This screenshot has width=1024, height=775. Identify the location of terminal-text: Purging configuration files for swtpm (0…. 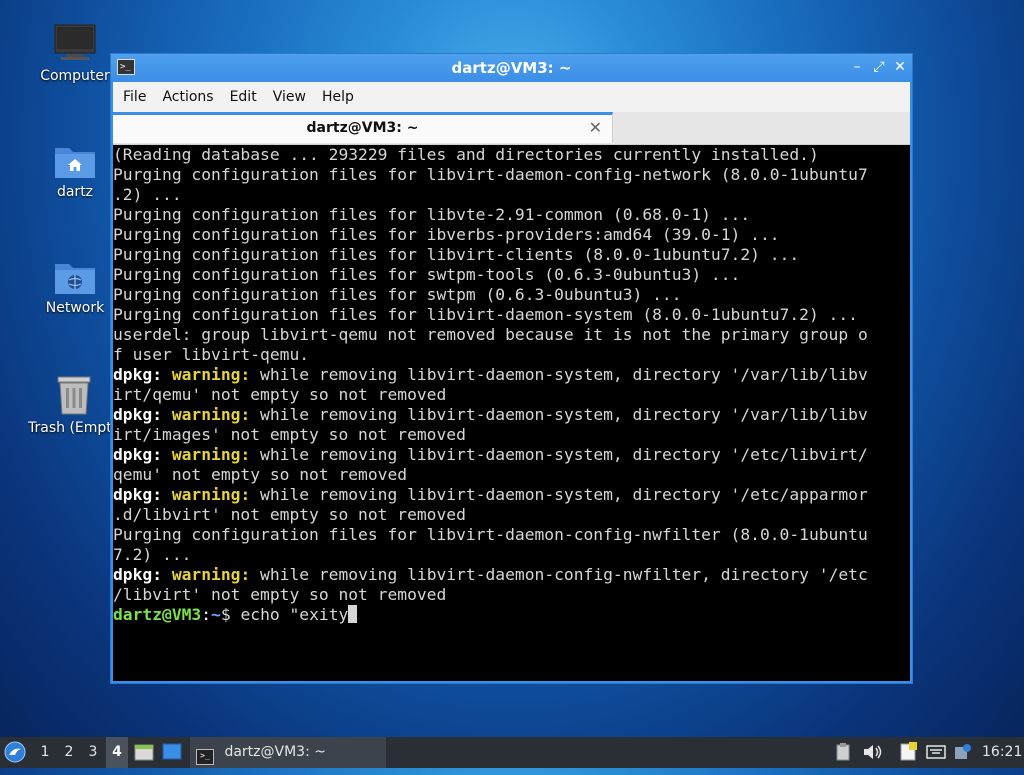
(397, 294).